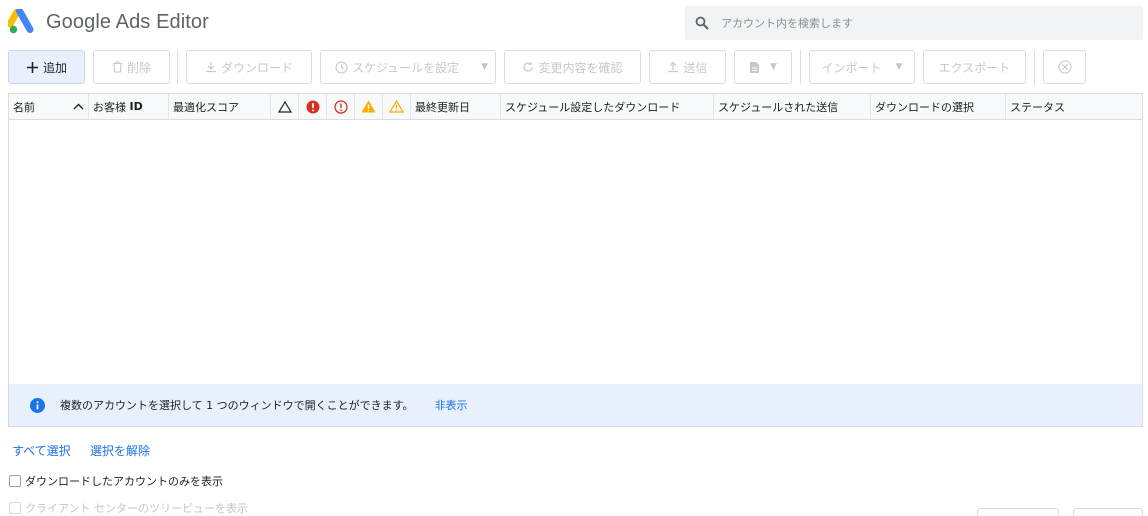 The height and width of the screenshot is (516, 1148). Describe the element at coordinates (778, 107) in the screenshot. I see `column-scheduled-send-label: スケジュールされた送信` at that location.